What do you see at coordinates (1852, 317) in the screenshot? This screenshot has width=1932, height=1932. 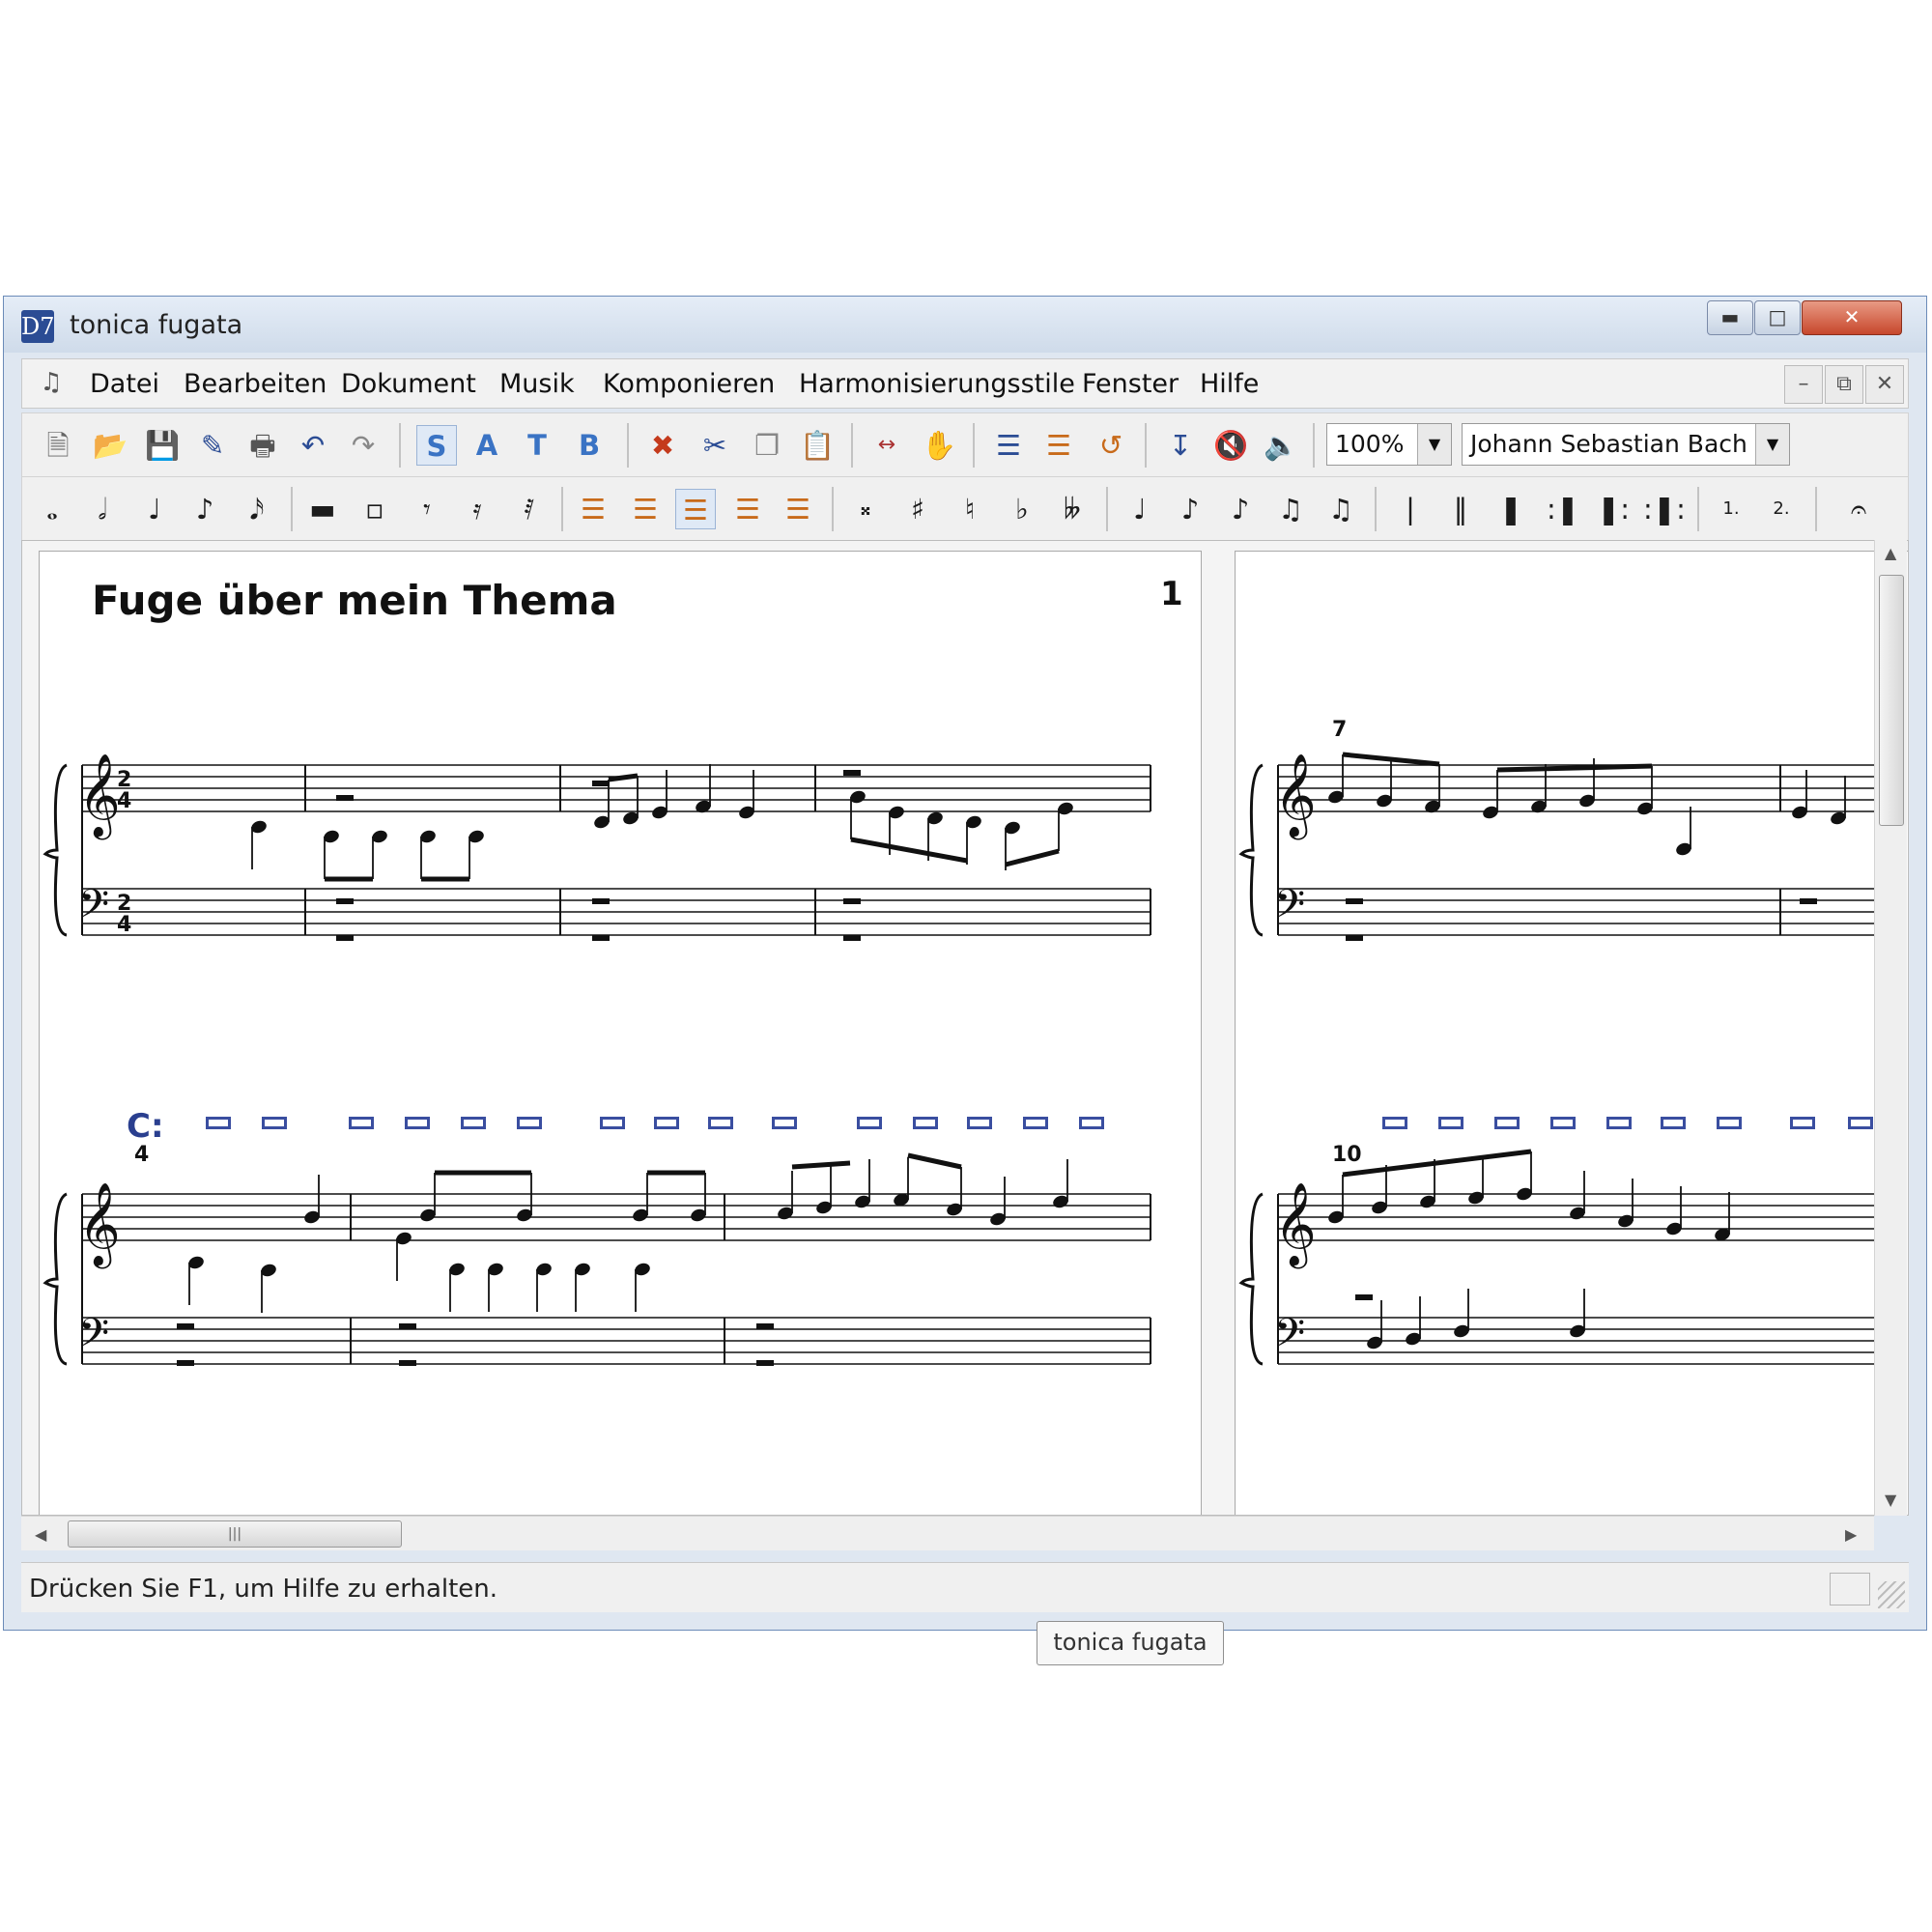 I see `close-button: ✕` at bounding box center [1852, 317].